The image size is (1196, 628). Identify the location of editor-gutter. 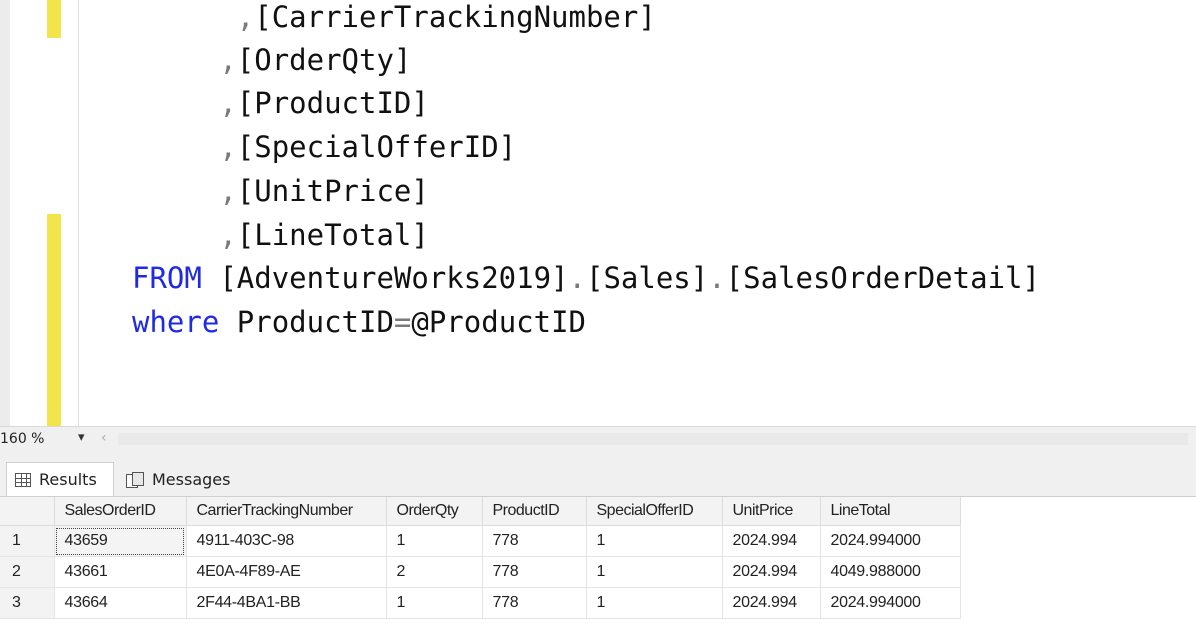
(40, 213).